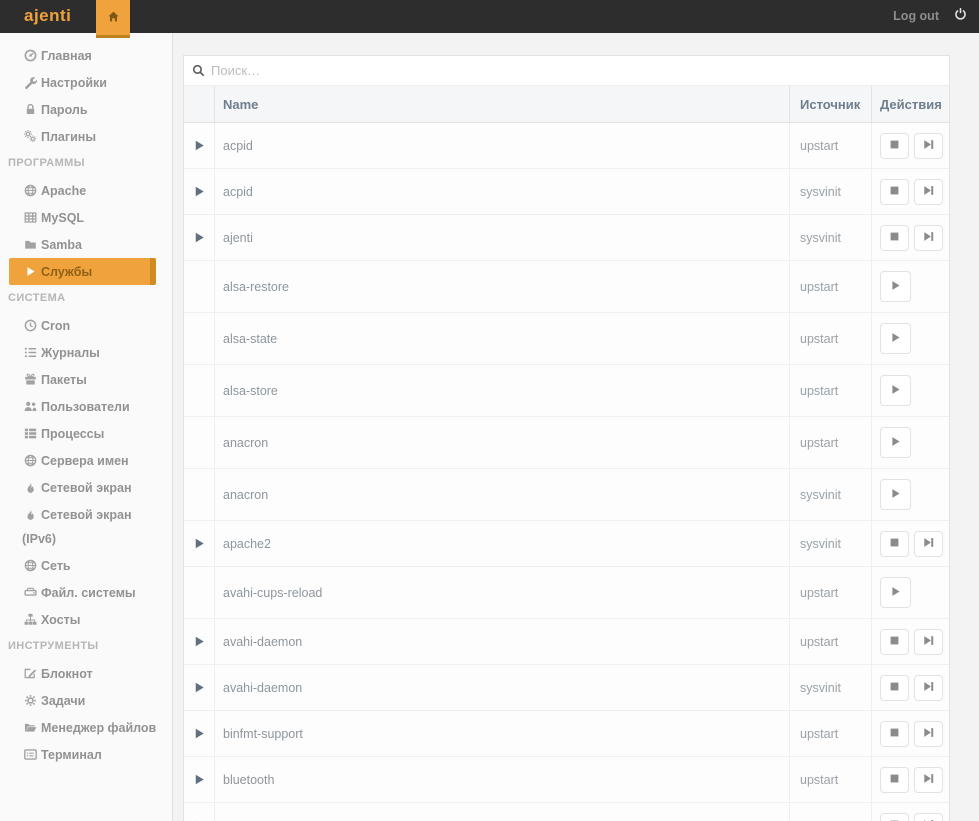 This screenshot has width=979, height=821. I want to click on sidebar-item: Процессы, so click(86, 433).